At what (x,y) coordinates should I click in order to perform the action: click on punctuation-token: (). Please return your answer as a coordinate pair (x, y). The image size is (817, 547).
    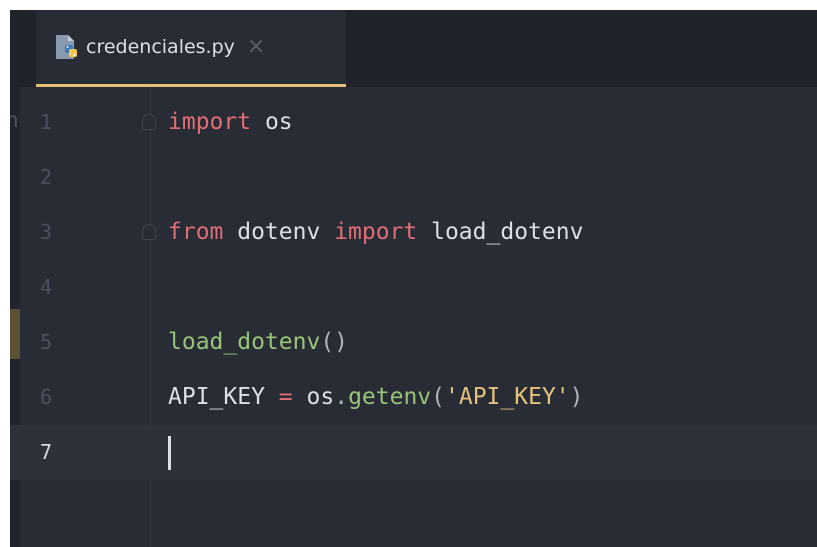
    Looking at the image, I should click on (334, 342).